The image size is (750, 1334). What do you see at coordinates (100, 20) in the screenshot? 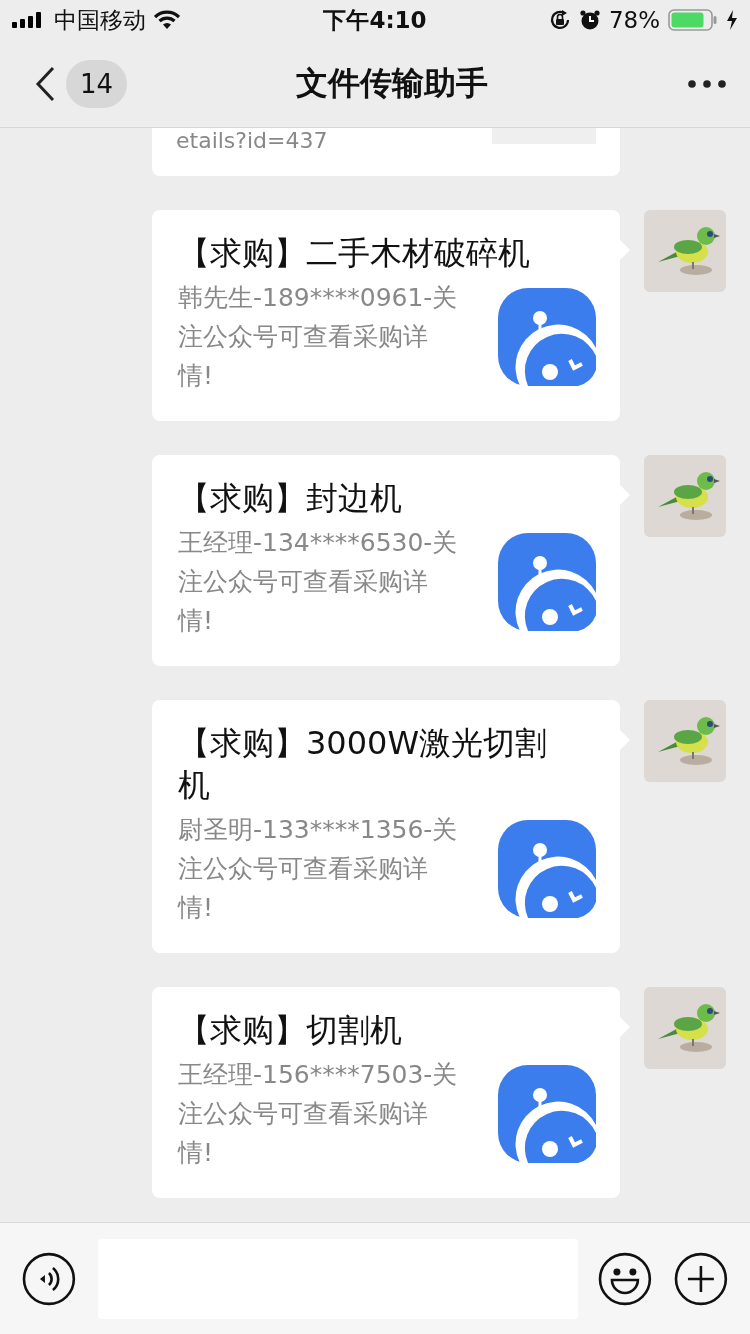
I see `carrier-name: 中国移动` at bounding box center [100, 20].